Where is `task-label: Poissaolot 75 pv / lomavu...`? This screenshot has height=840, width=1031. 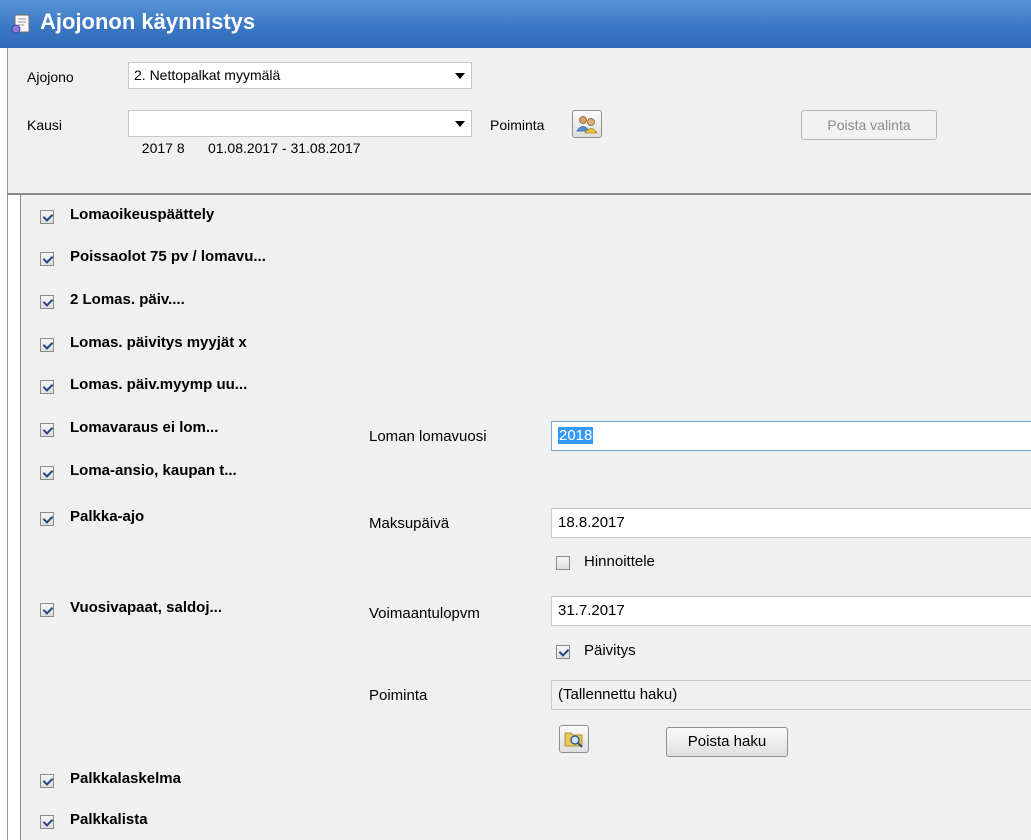
task-label: Poissaolot 75 pv / lomavu... is located at coordinates (168, 256).